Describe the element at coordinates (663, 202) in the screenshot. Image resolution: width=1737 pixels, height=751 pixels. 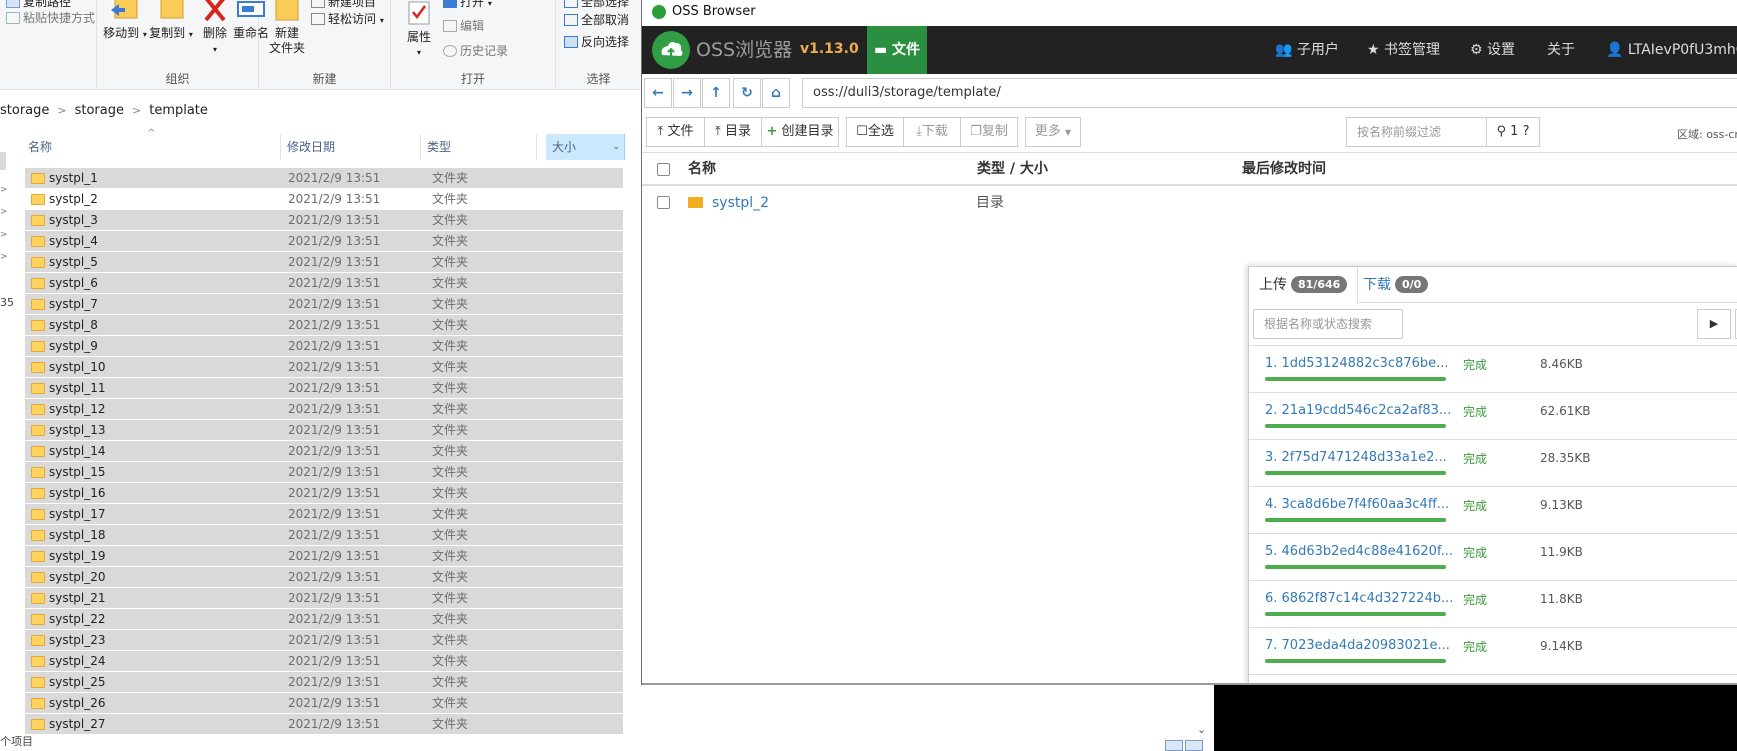
I see `row-checkbox` at that location.